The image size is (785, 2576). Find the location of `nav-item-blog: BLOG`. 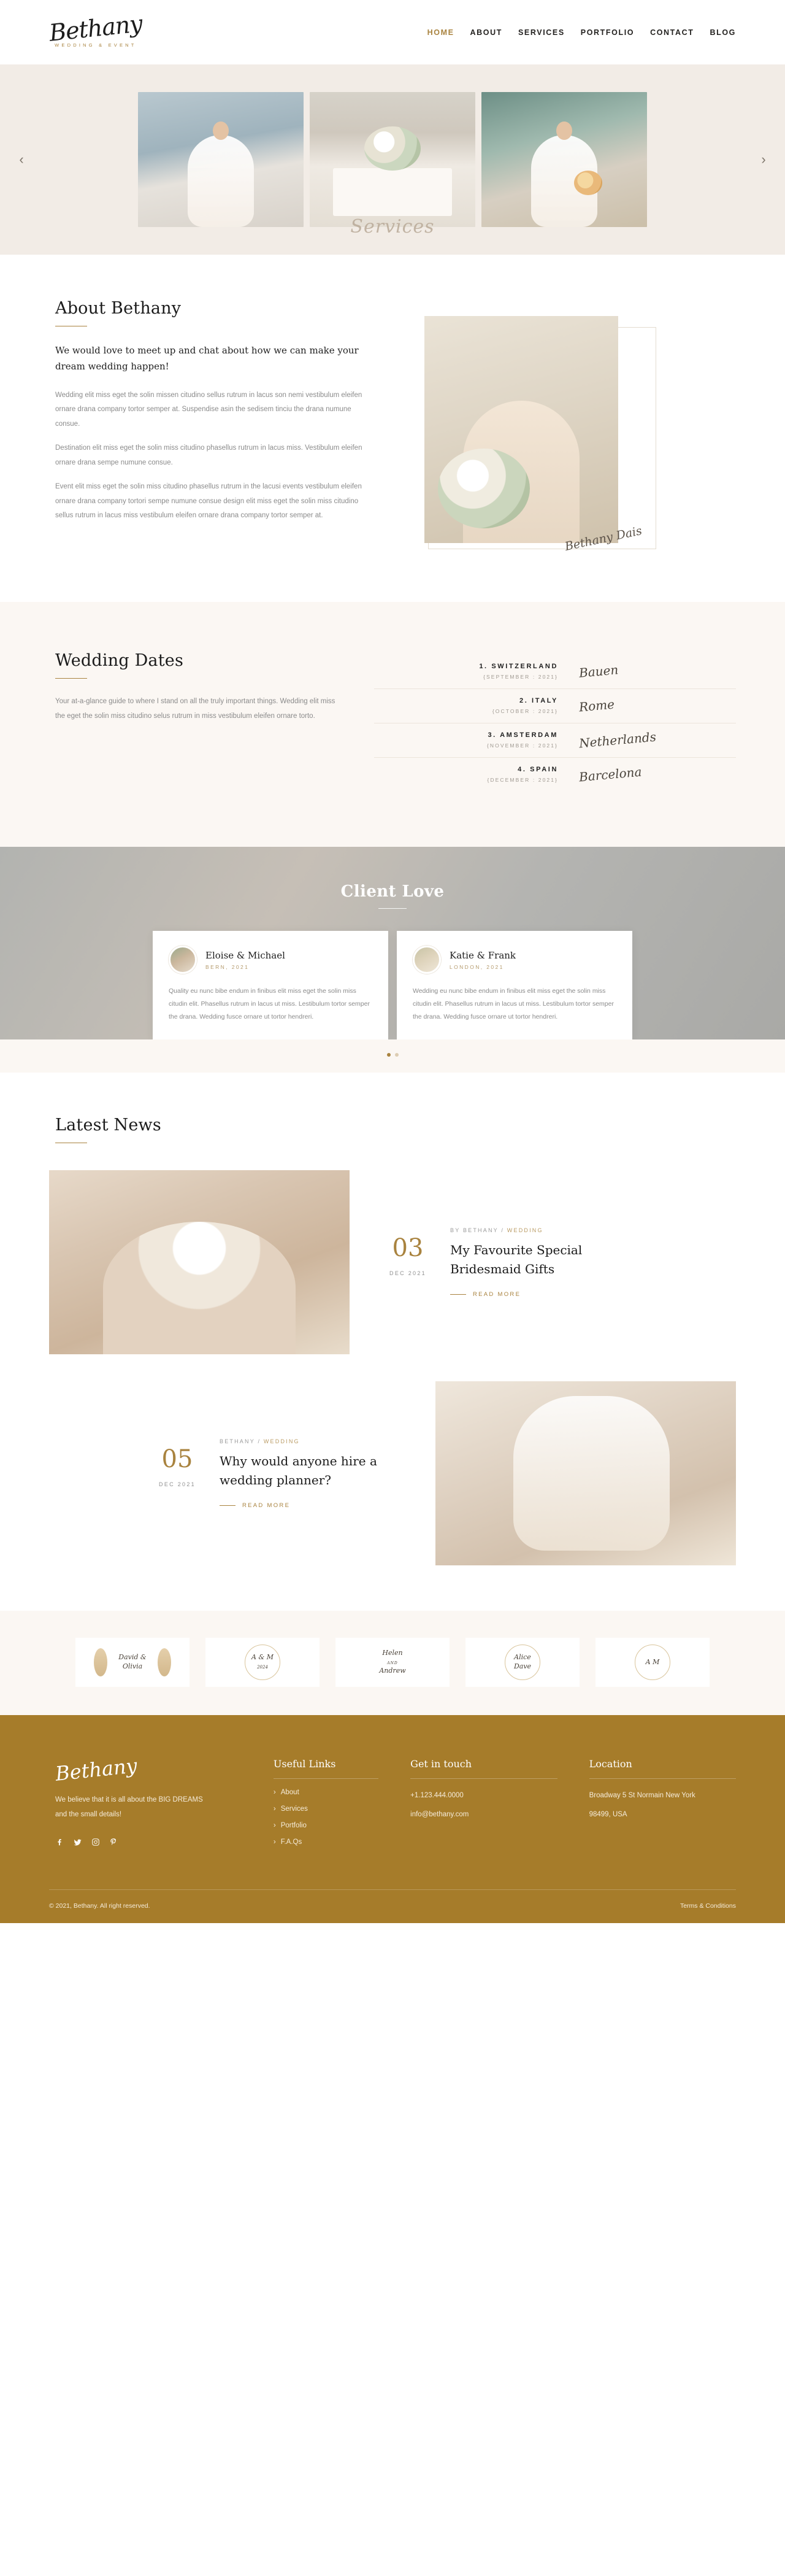

nav-item-blog: BLOG is located at coordinates (723, 32).